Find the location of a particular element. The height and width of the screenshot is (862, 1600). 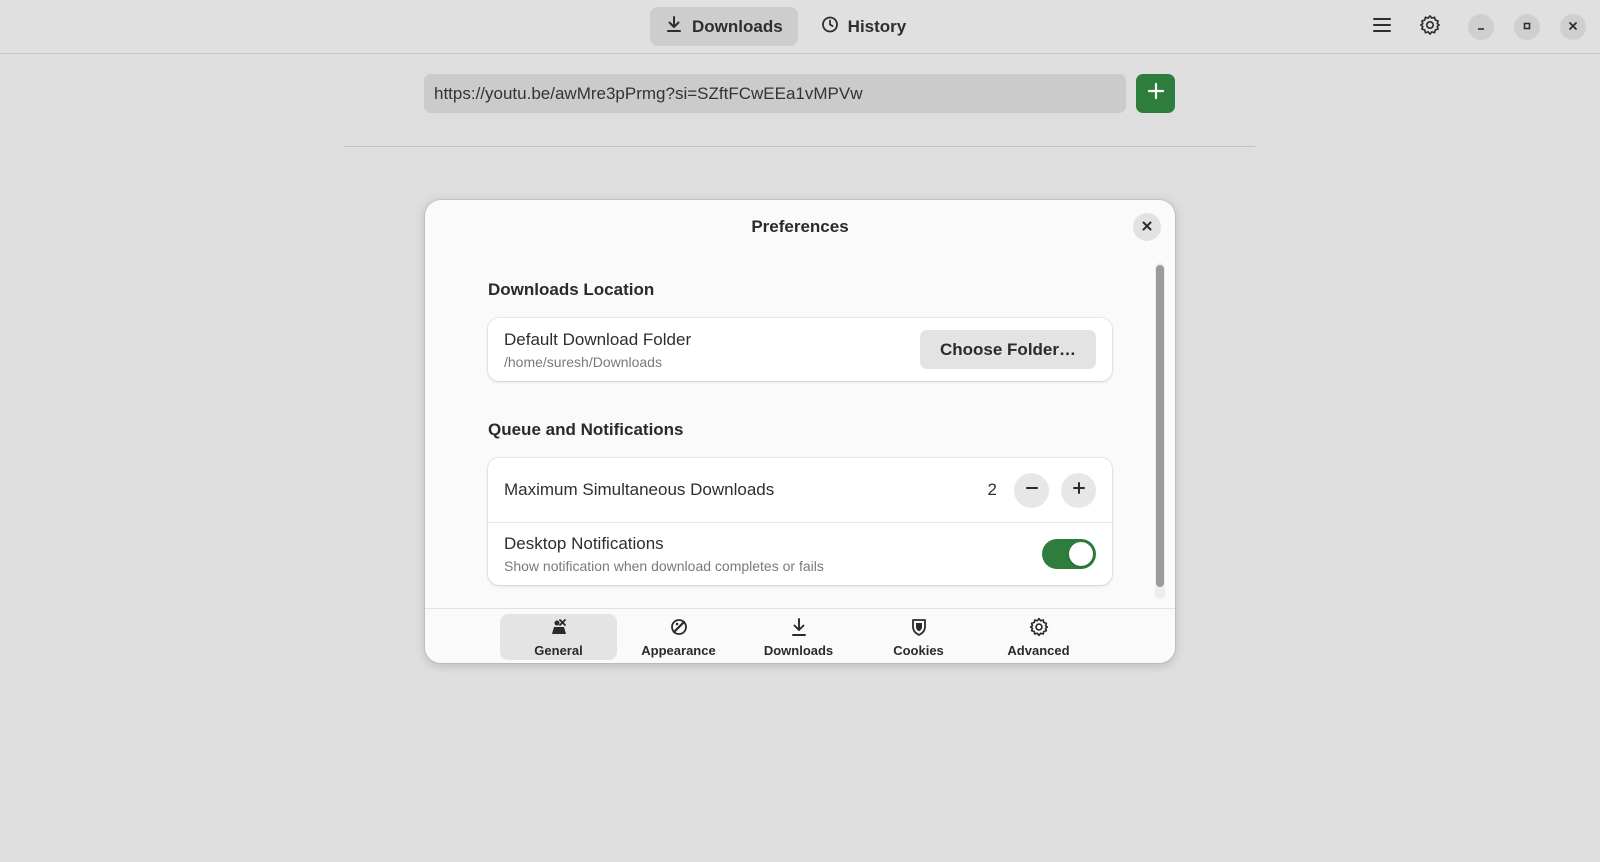

preferences-button is located at coordinates (1430, 27).